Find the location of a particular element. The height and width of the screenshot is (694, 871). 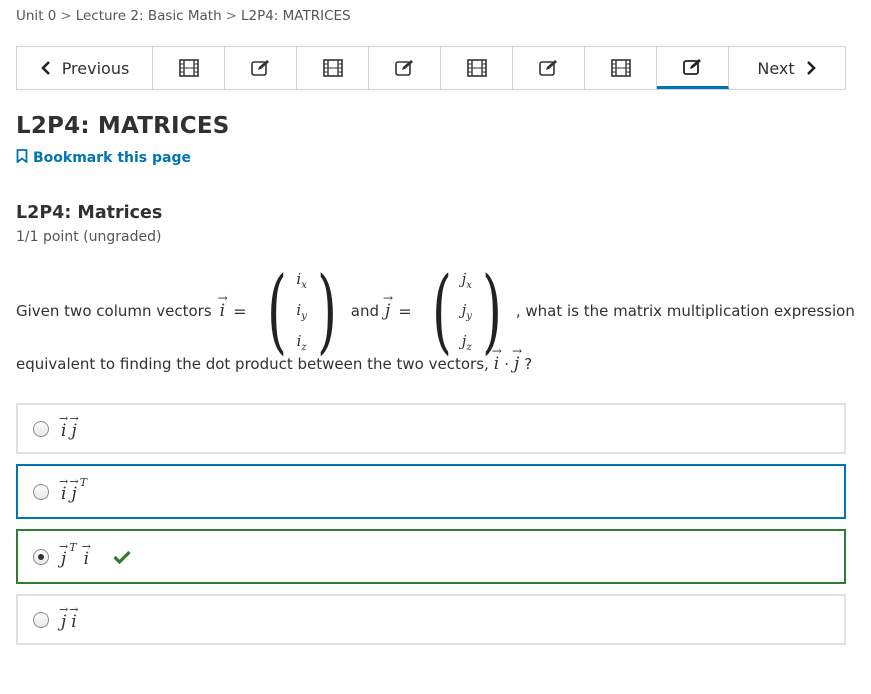

i-y: iy is located at coordinates (301, 311).